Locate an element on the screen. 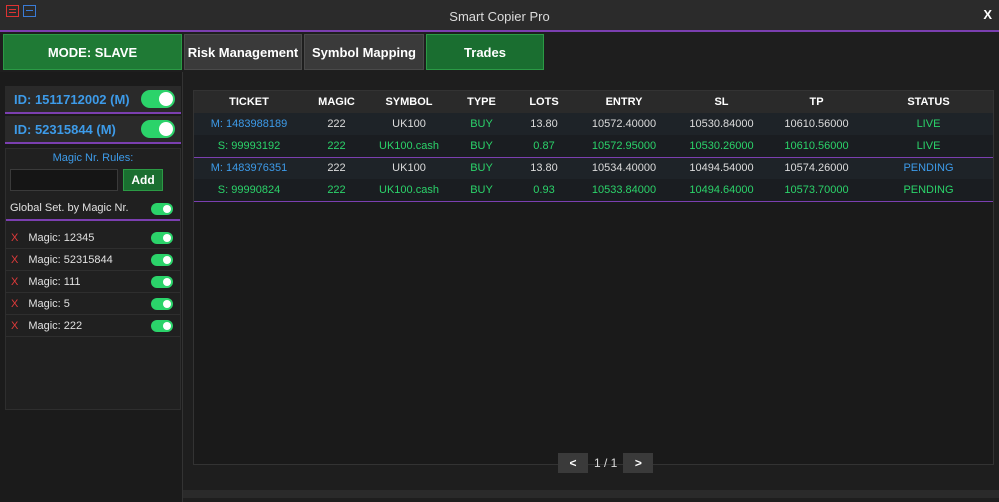  page-indicator: 1 / 1 is located at coordinates (606, 463).